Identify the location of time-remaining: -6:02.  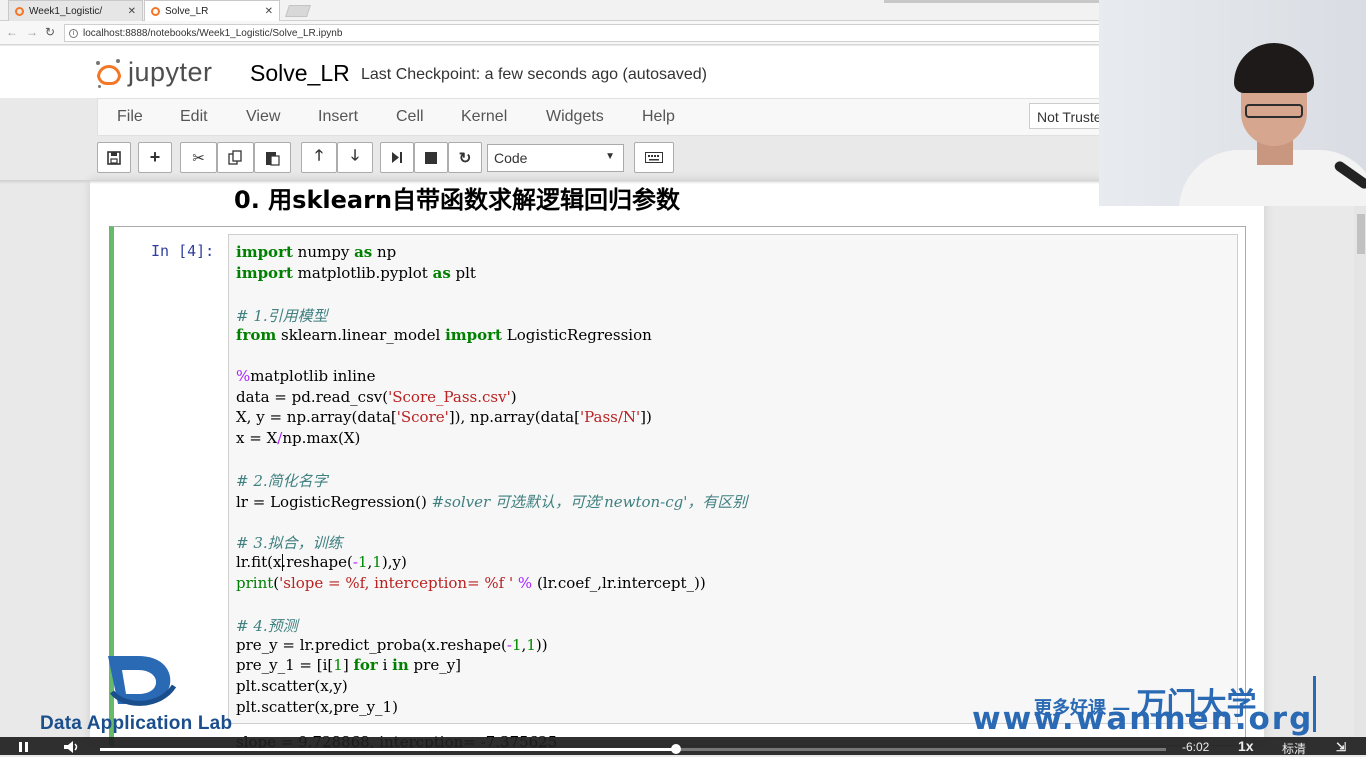
(1196, 747).